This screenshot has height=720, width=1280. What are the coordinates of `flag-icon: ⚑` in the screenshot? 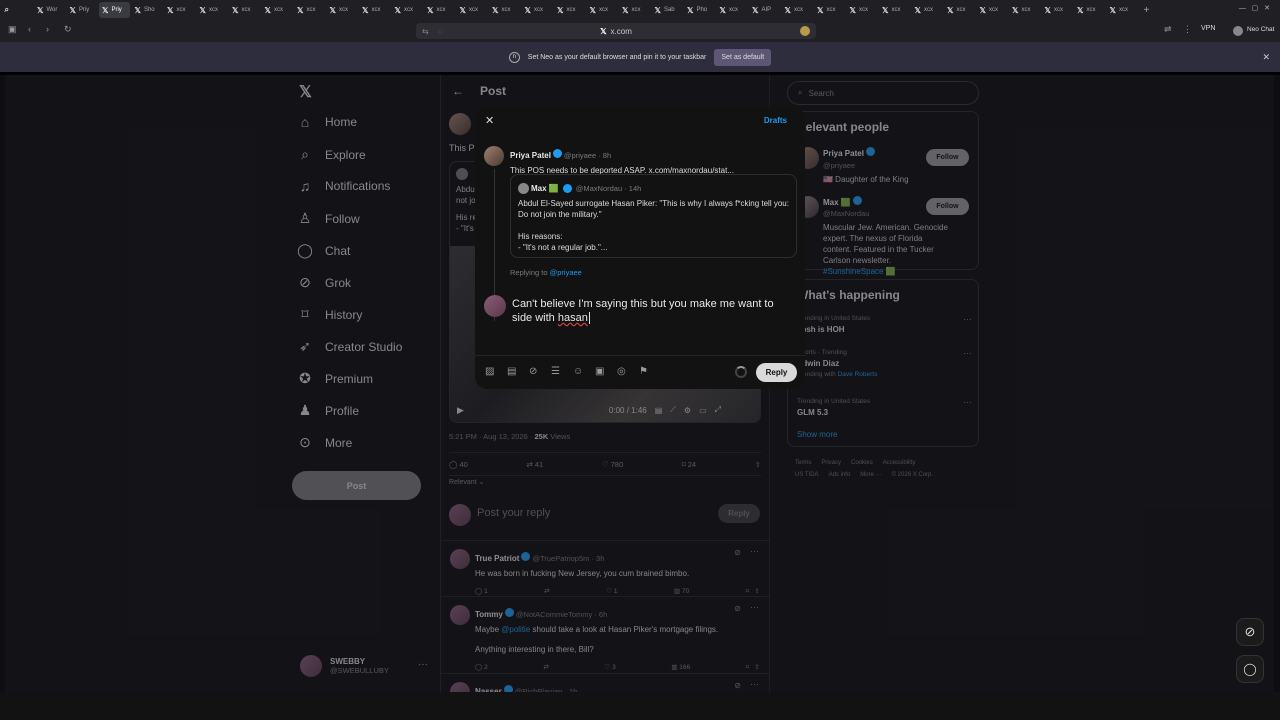 It's located at (643, 371).